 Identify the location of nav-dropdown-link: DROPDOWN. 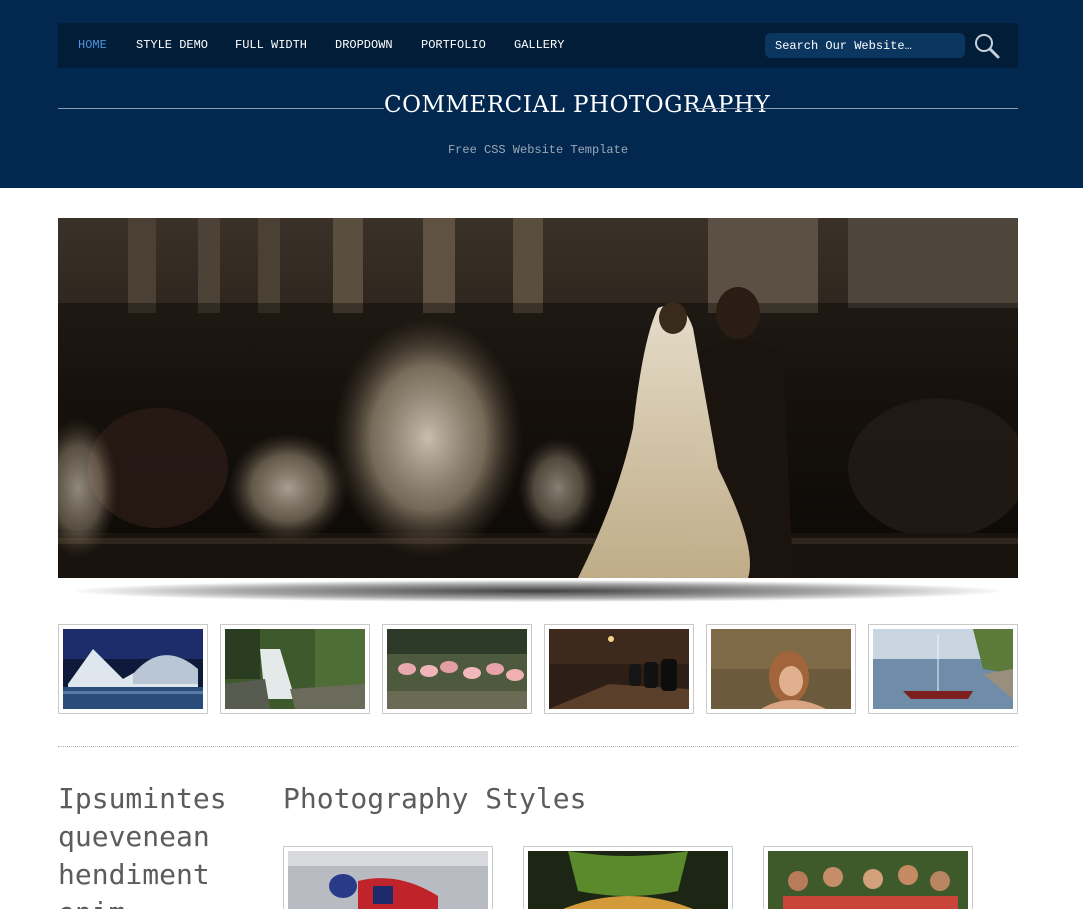
(364, 45).